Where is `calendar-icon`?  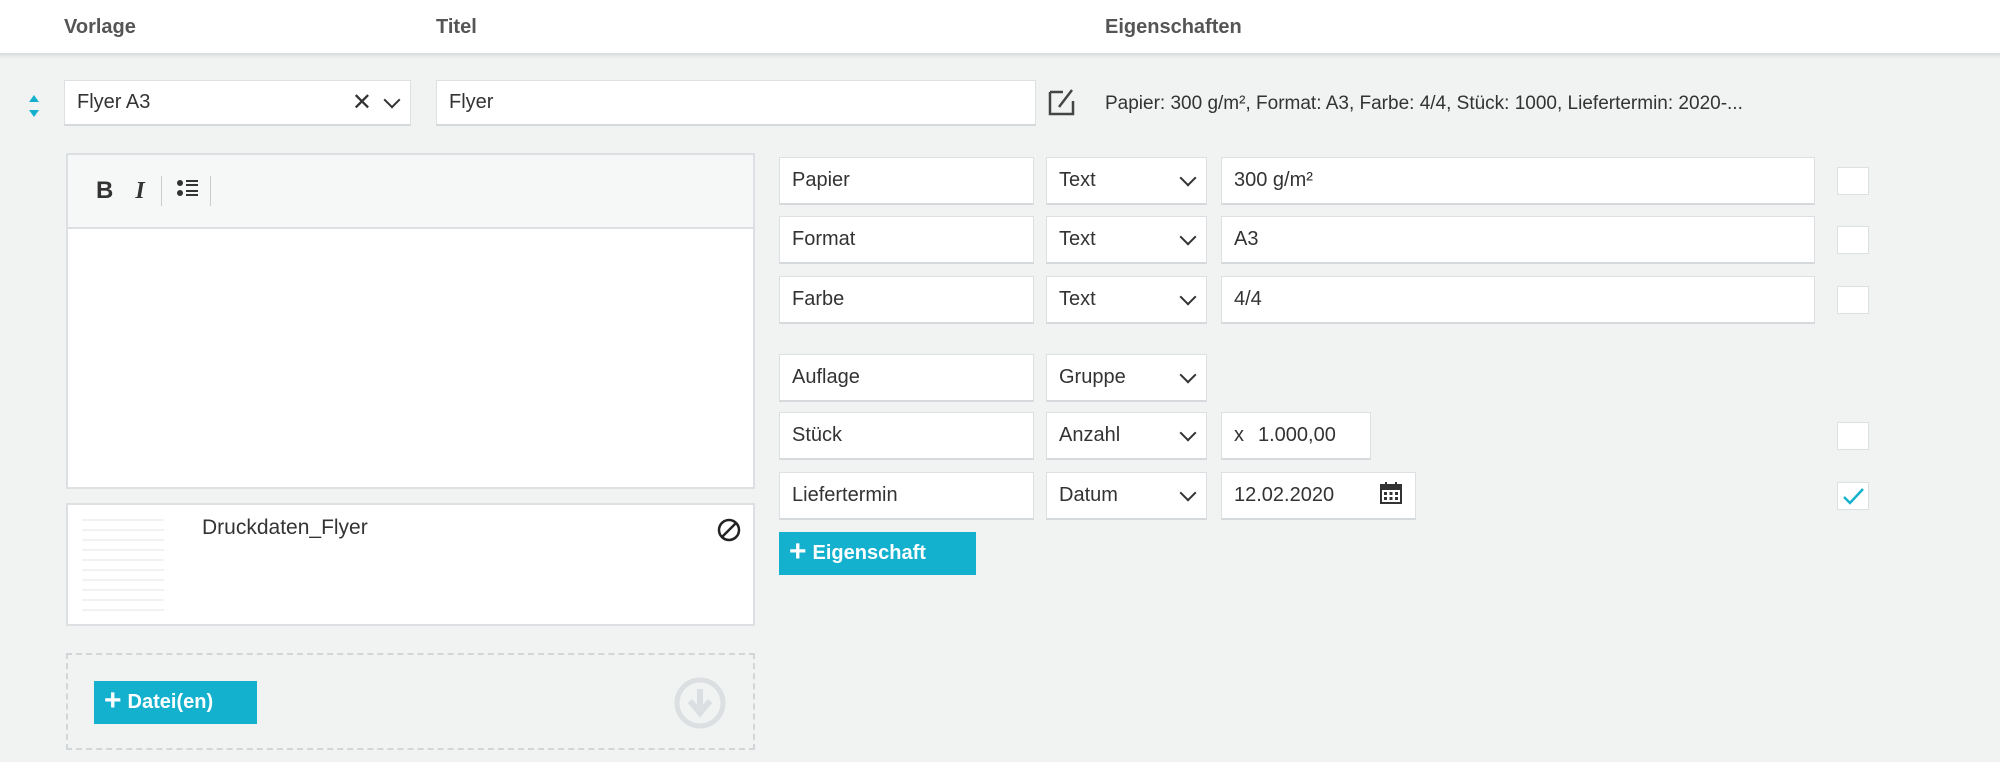
calendar-icon is located at coordinates (1391, 496).